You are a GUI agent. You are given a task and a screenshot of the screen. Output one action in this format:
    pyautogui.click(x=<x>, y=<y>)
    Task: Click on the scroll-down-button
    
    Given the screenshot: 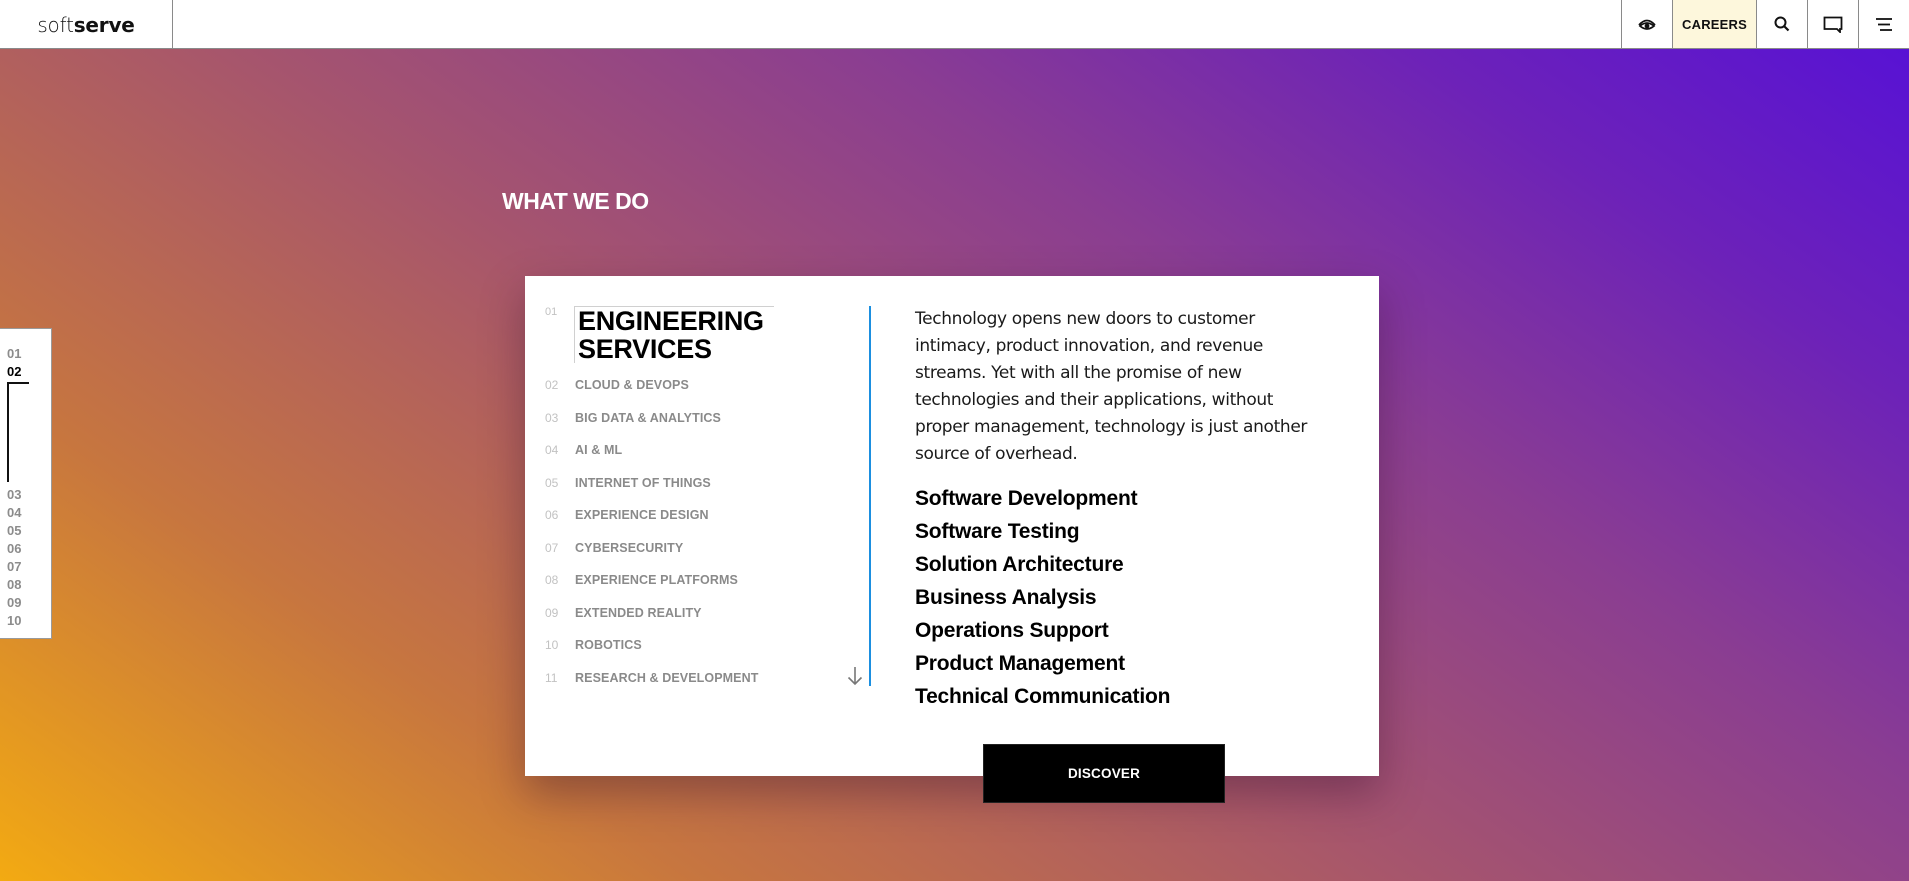 What is the action you would take?
    pyautogui.click(x=855, y=678)
    